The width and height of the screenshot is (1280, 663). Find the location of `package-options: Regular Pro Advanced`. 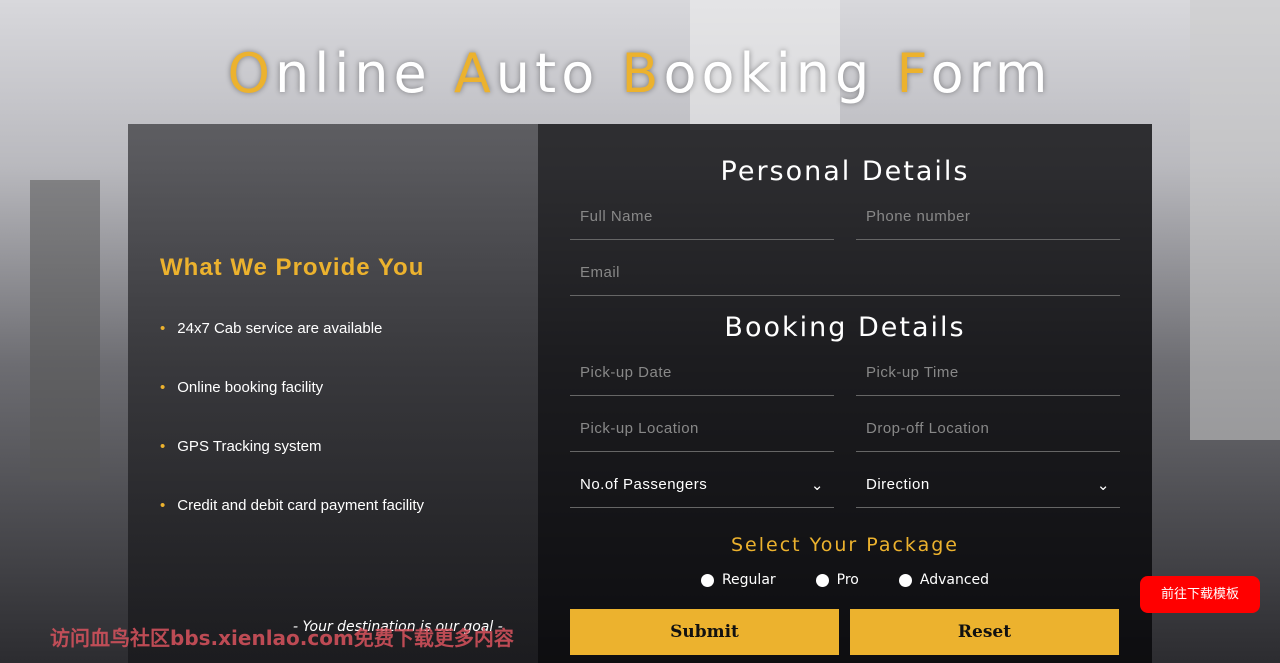

package-options: Regular Pro Advanced is located at coordinates (845, 580).